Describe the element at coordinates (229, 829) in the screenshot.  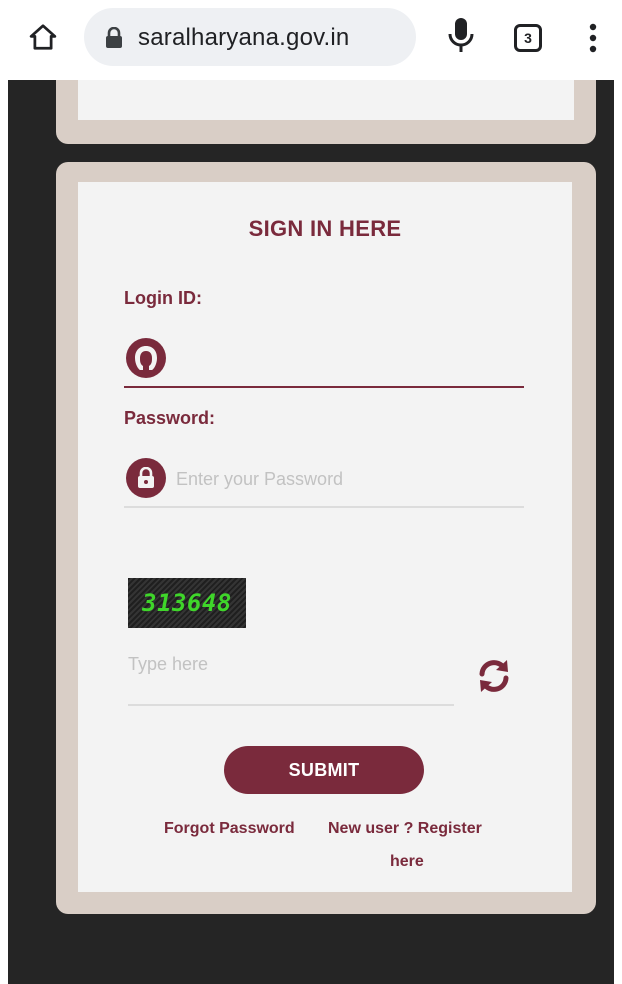
I see `forgot-password-link: Forgot Password` at that location.